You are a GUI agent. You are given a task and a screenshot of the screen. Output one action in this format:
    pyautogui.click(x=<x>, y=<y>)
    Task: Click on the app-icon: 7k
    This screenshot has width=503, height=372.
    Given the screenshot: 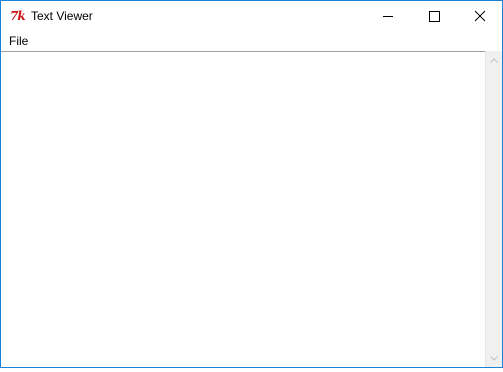 What is the action you would take?
    pyautogui.click(x=18, y=16)
    